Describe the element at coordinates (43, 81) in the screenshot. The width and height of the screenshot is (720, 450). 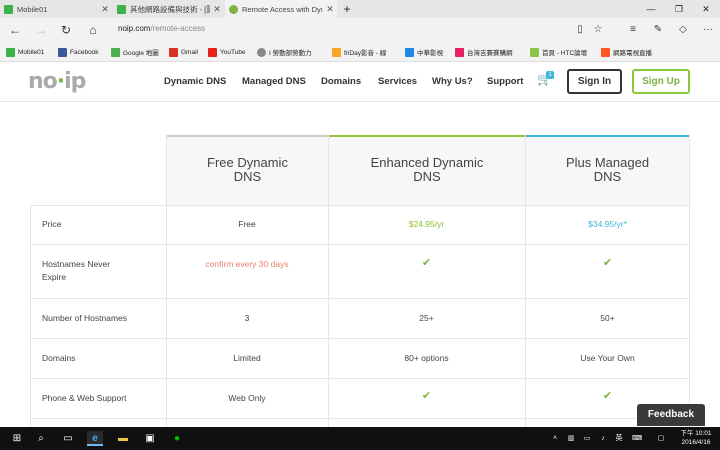
I see `logo-text: no` at that location.